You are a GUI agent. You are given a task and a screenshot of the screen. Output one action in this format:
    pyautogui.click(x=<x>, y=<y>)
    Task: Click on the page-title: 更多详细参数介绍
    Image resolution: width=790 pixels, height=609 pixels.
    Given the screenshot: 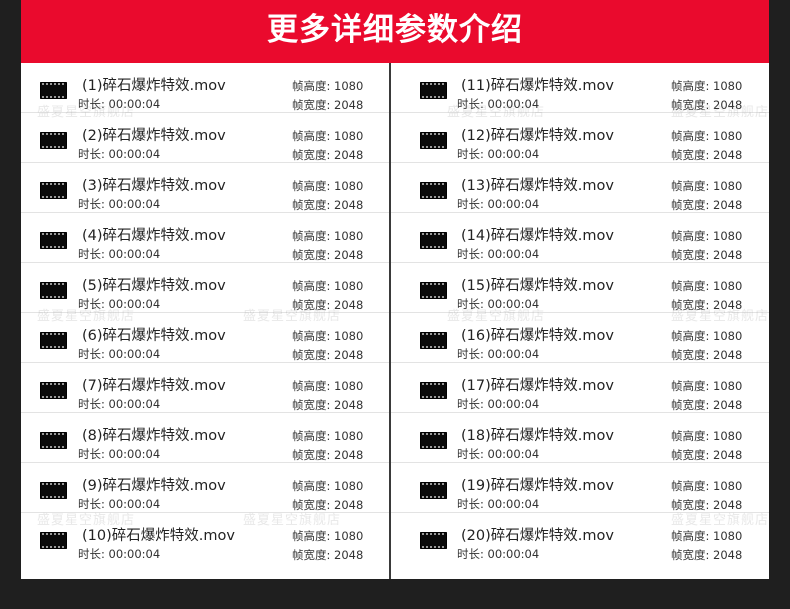 What is the action you would take?
    pyautogui.click(x=395, y=30)
    